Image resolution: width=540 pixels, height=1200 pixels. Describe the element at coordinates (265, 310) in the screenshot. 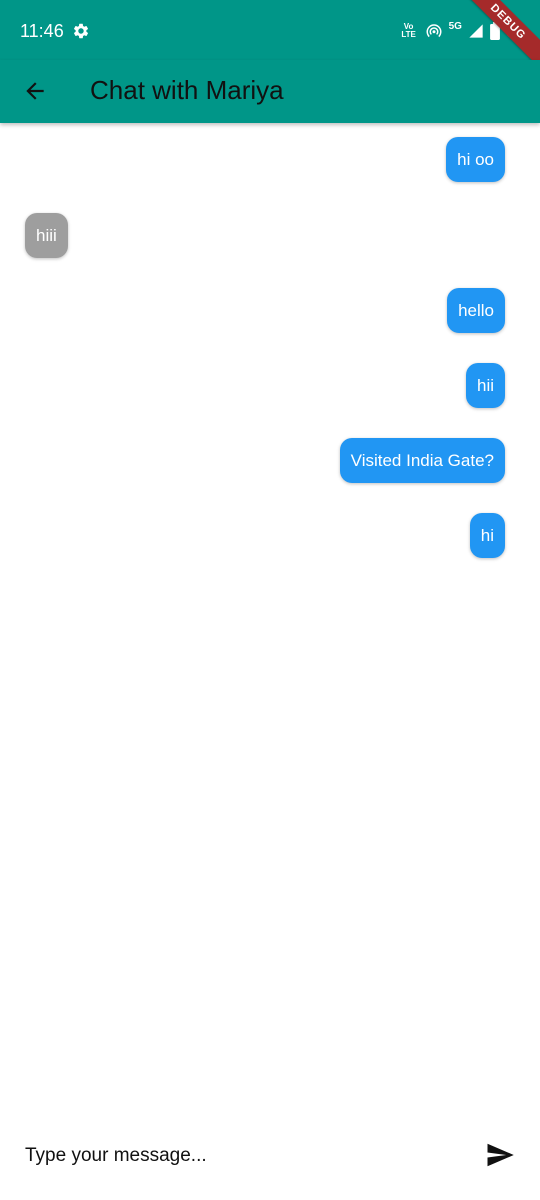

I see `message-row: hello` at that location.